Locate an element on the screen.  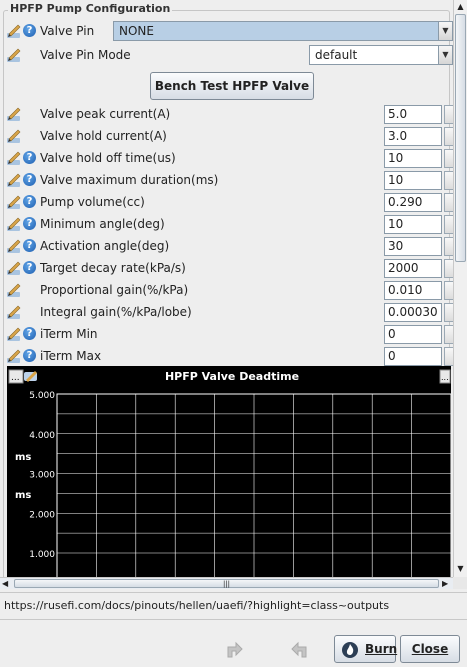
scroll-thumb-horizontal: ||| is located at coordinates (226, 583).